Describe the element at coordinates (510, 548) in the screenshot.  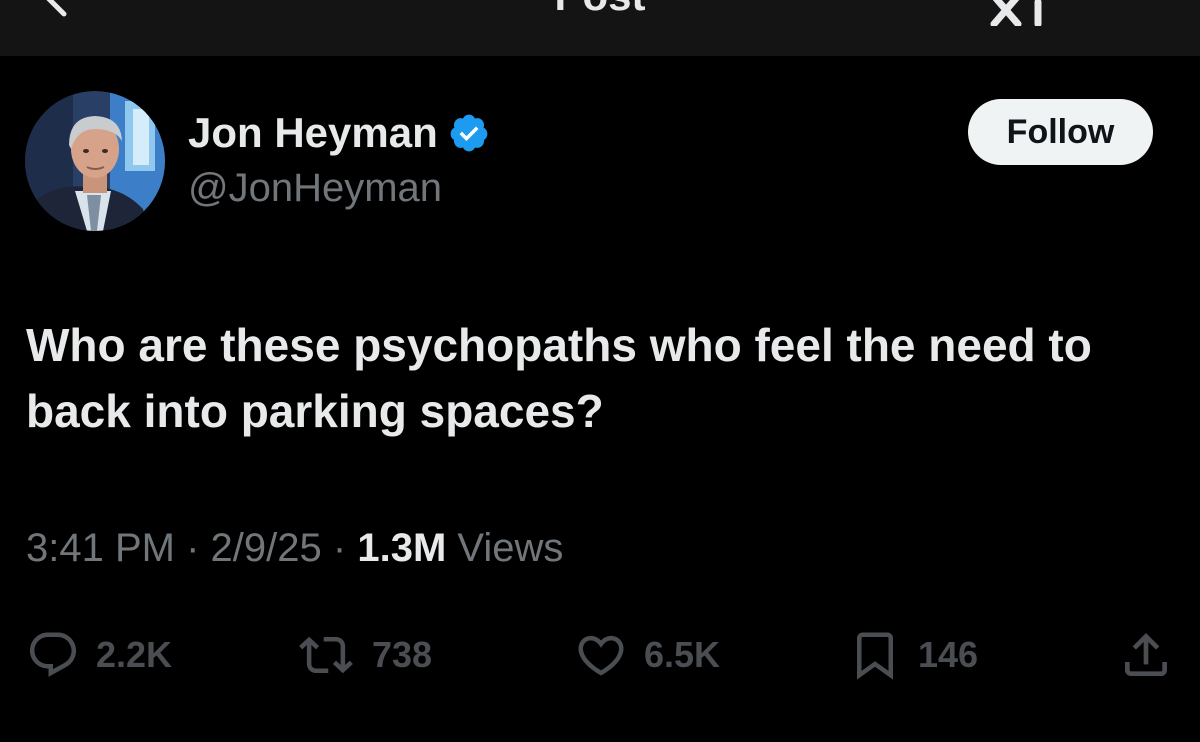
I see `views-label: Views` at that location.